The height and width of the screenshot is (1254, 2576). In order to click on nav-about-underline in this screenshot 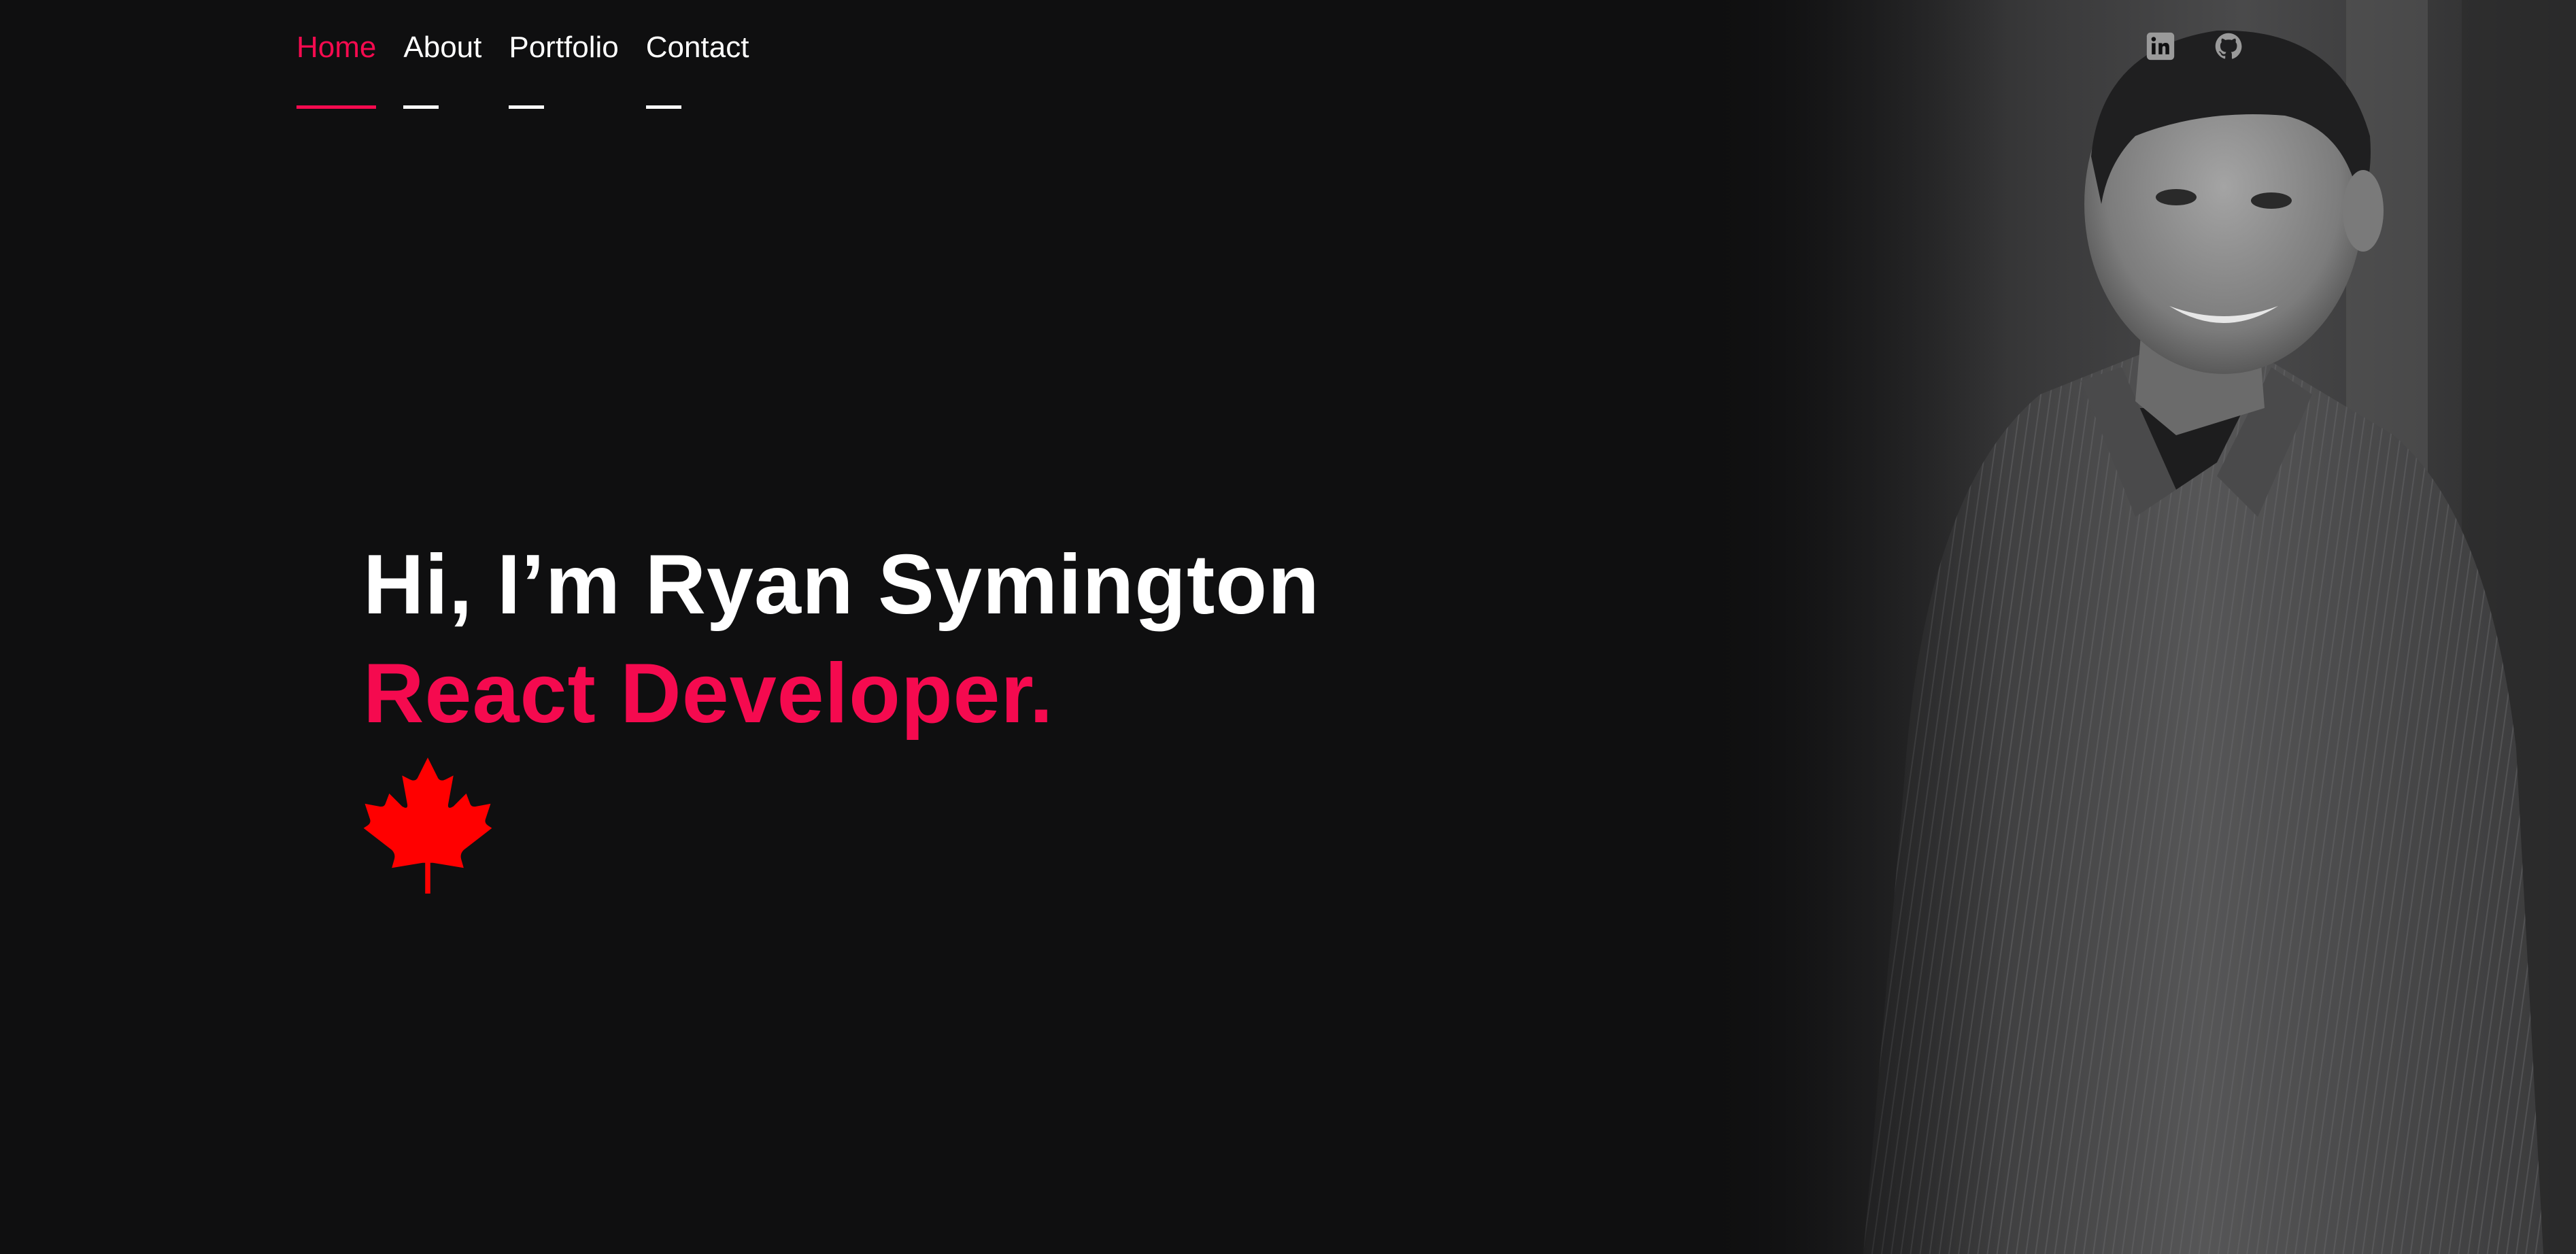, I will do `click(421, 107)`.